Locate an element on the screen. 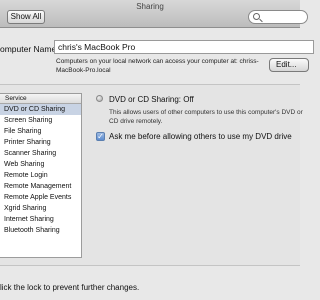 The width and height of the screenshot is (320, 300). service-item-remote-apple-events: Remote Apple Events is located at coordinates (40, 197).